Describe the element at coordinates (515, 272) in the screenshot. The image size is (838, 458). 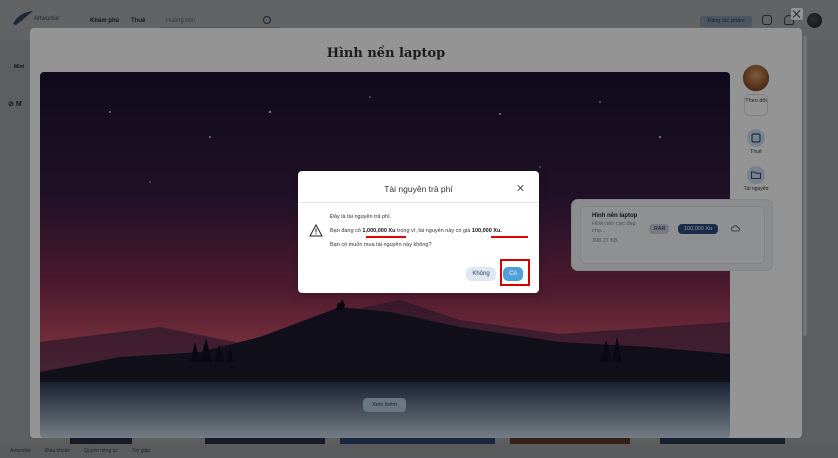
I see `yes-button-highlight` at that location.